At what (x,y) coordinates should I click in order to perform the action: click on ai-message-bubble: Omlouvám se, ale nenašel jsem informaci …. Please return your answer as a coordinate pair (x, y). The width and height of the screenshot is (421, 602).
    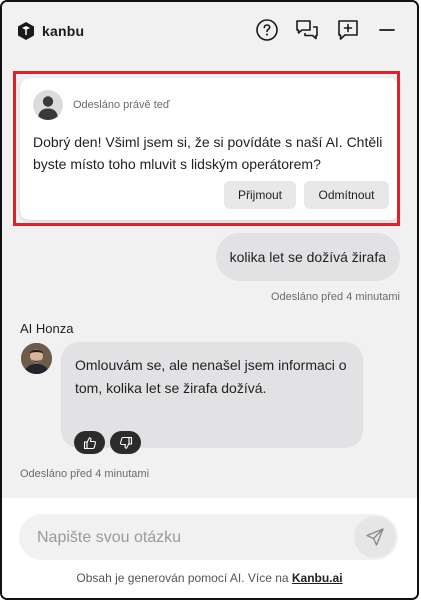
    Looking at the image, I should click on (212, 395).